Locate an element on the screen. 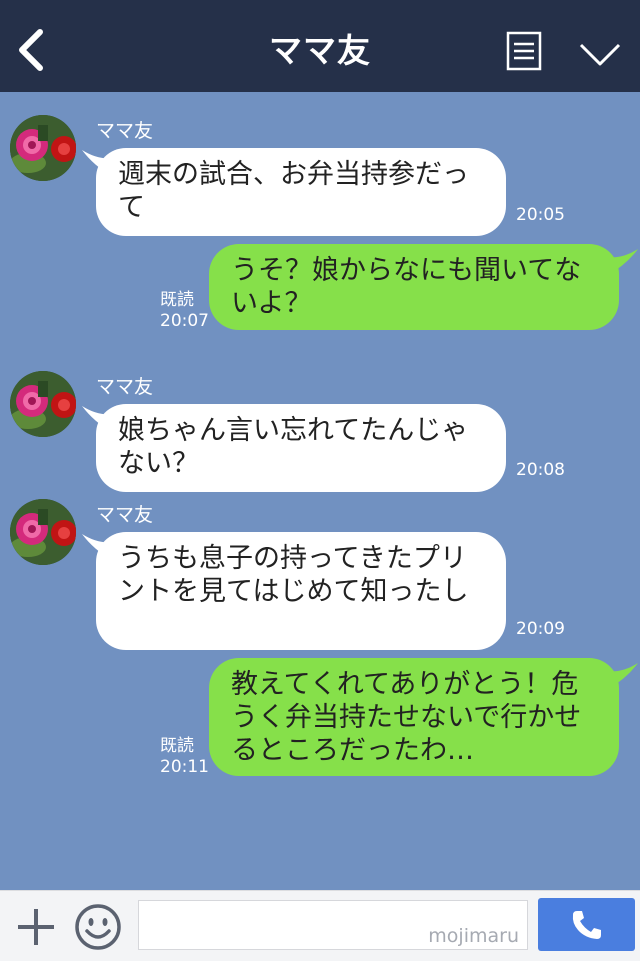 Image resolution: width=640 pixels, height=961 pixels. message-time: 20:09 is located at coordinates (540, 629).